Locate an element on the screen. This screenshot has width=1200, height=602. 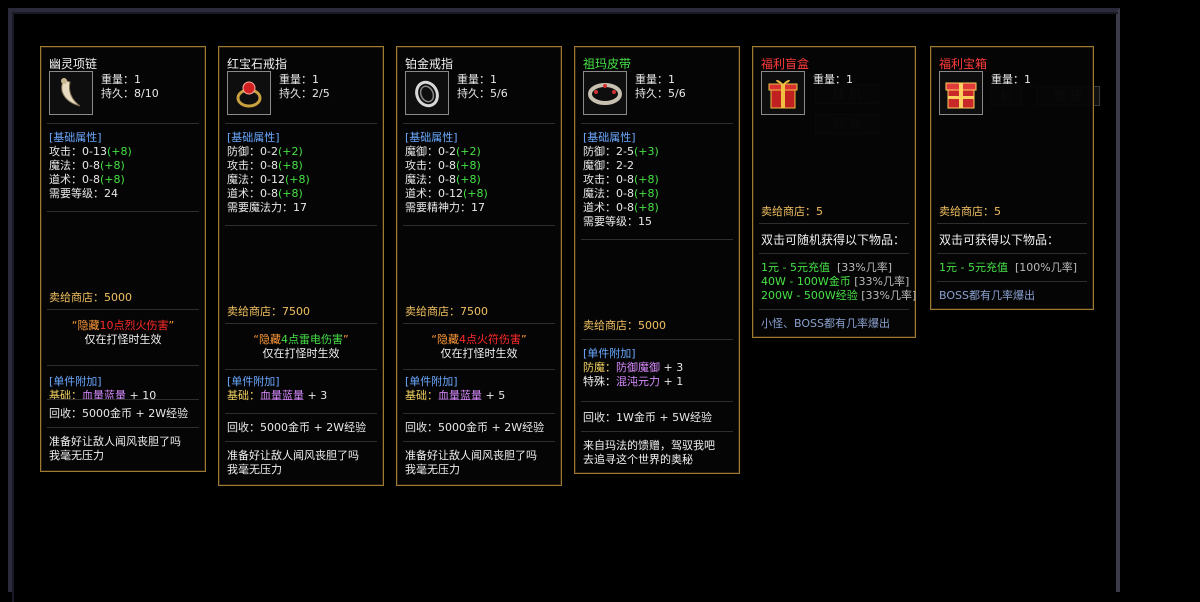
hidden-effect: “隐藏4点火符伤害” is located at coordinates (479, 339).